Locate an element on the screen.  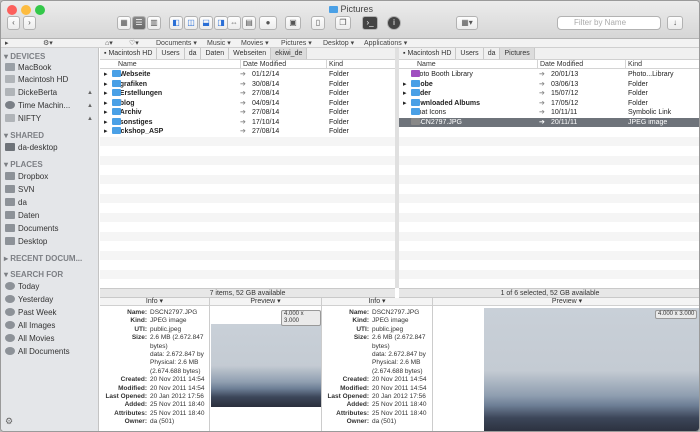
fav-music: Music ▾ is located at coordinates (219, 43).